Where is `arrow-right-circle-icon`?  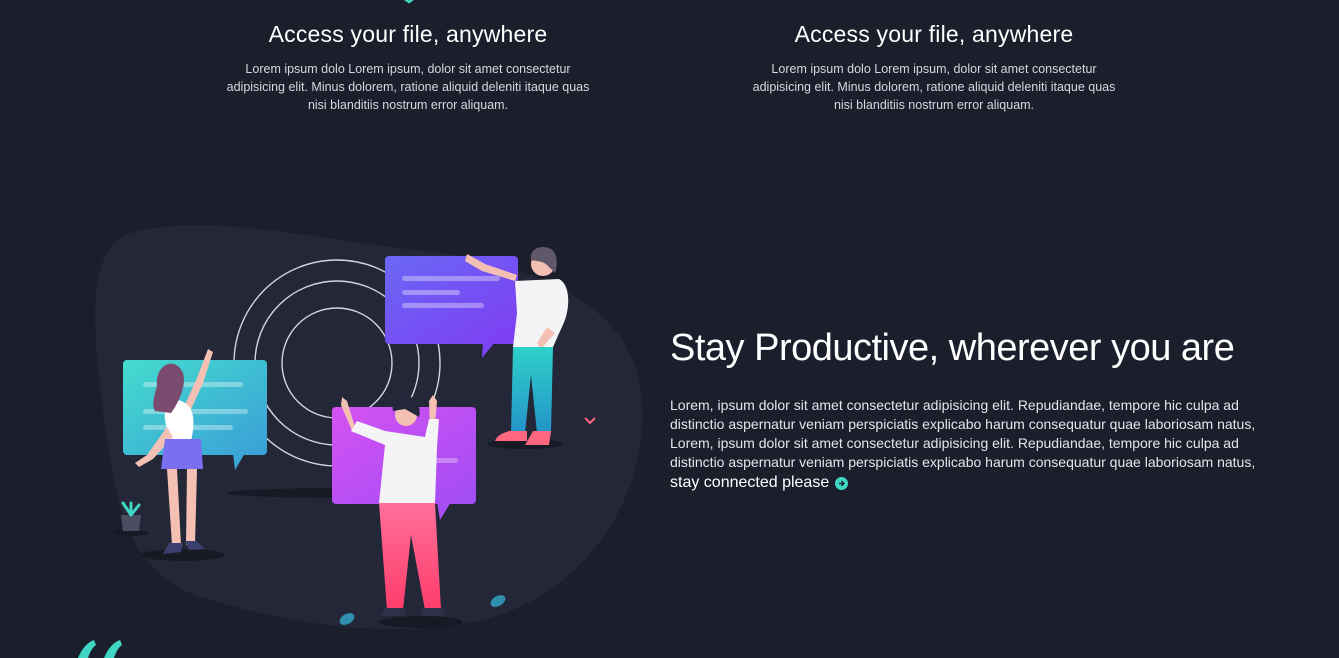
arrow-right-circle-icon is located at coordinates (842, 483).